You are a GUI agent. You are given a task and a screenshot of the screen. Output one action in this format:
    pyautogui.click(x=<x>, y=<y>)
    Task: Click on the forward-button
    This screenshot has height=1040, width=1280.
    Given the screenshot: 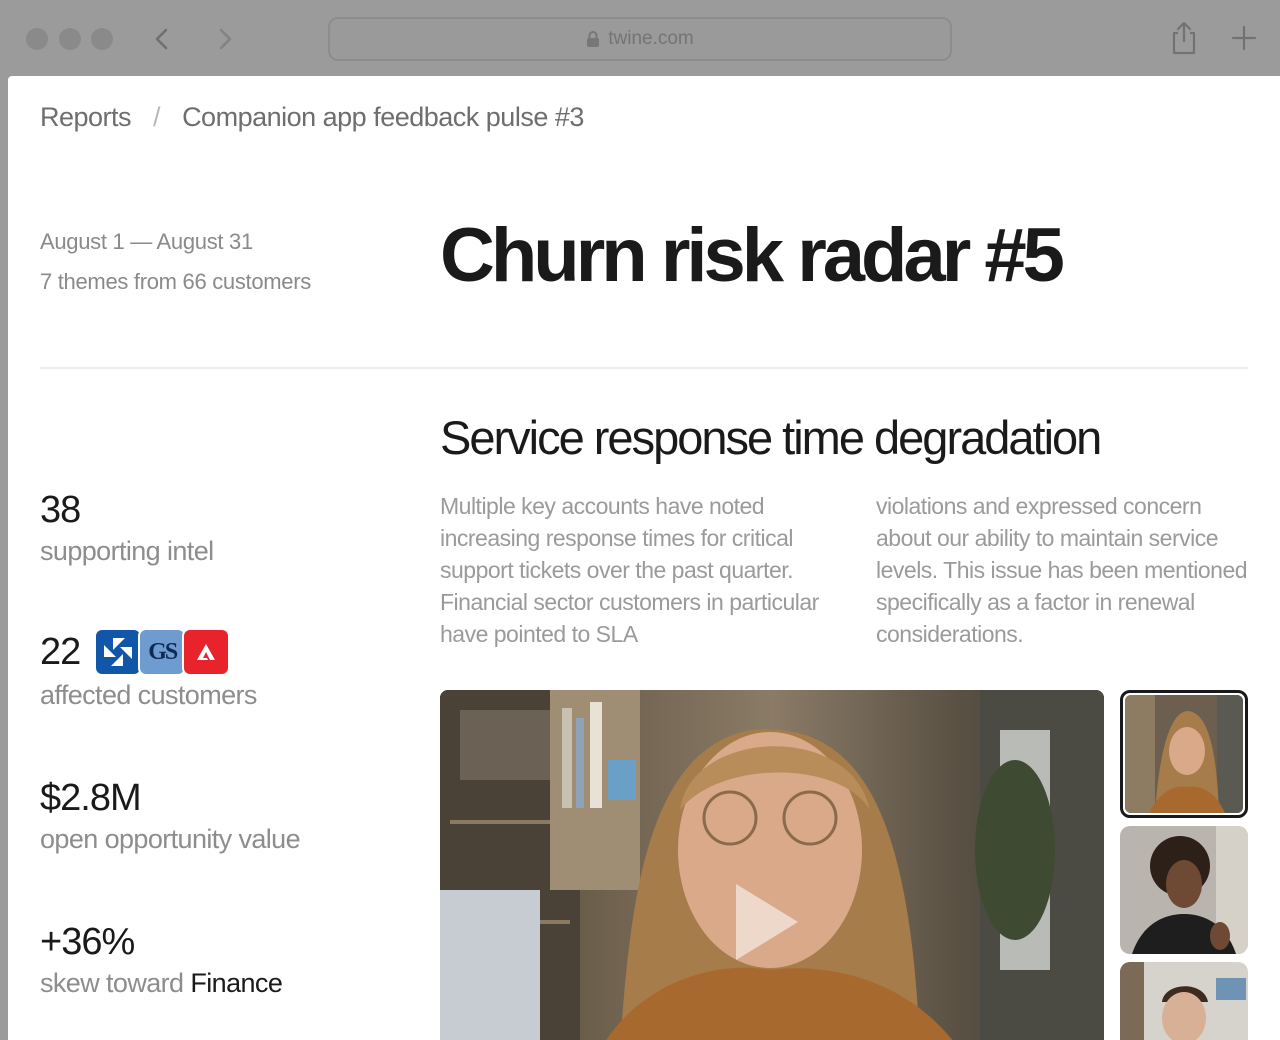 What is the action you would take?
    pyautogui.click(x=225, y=39)
    